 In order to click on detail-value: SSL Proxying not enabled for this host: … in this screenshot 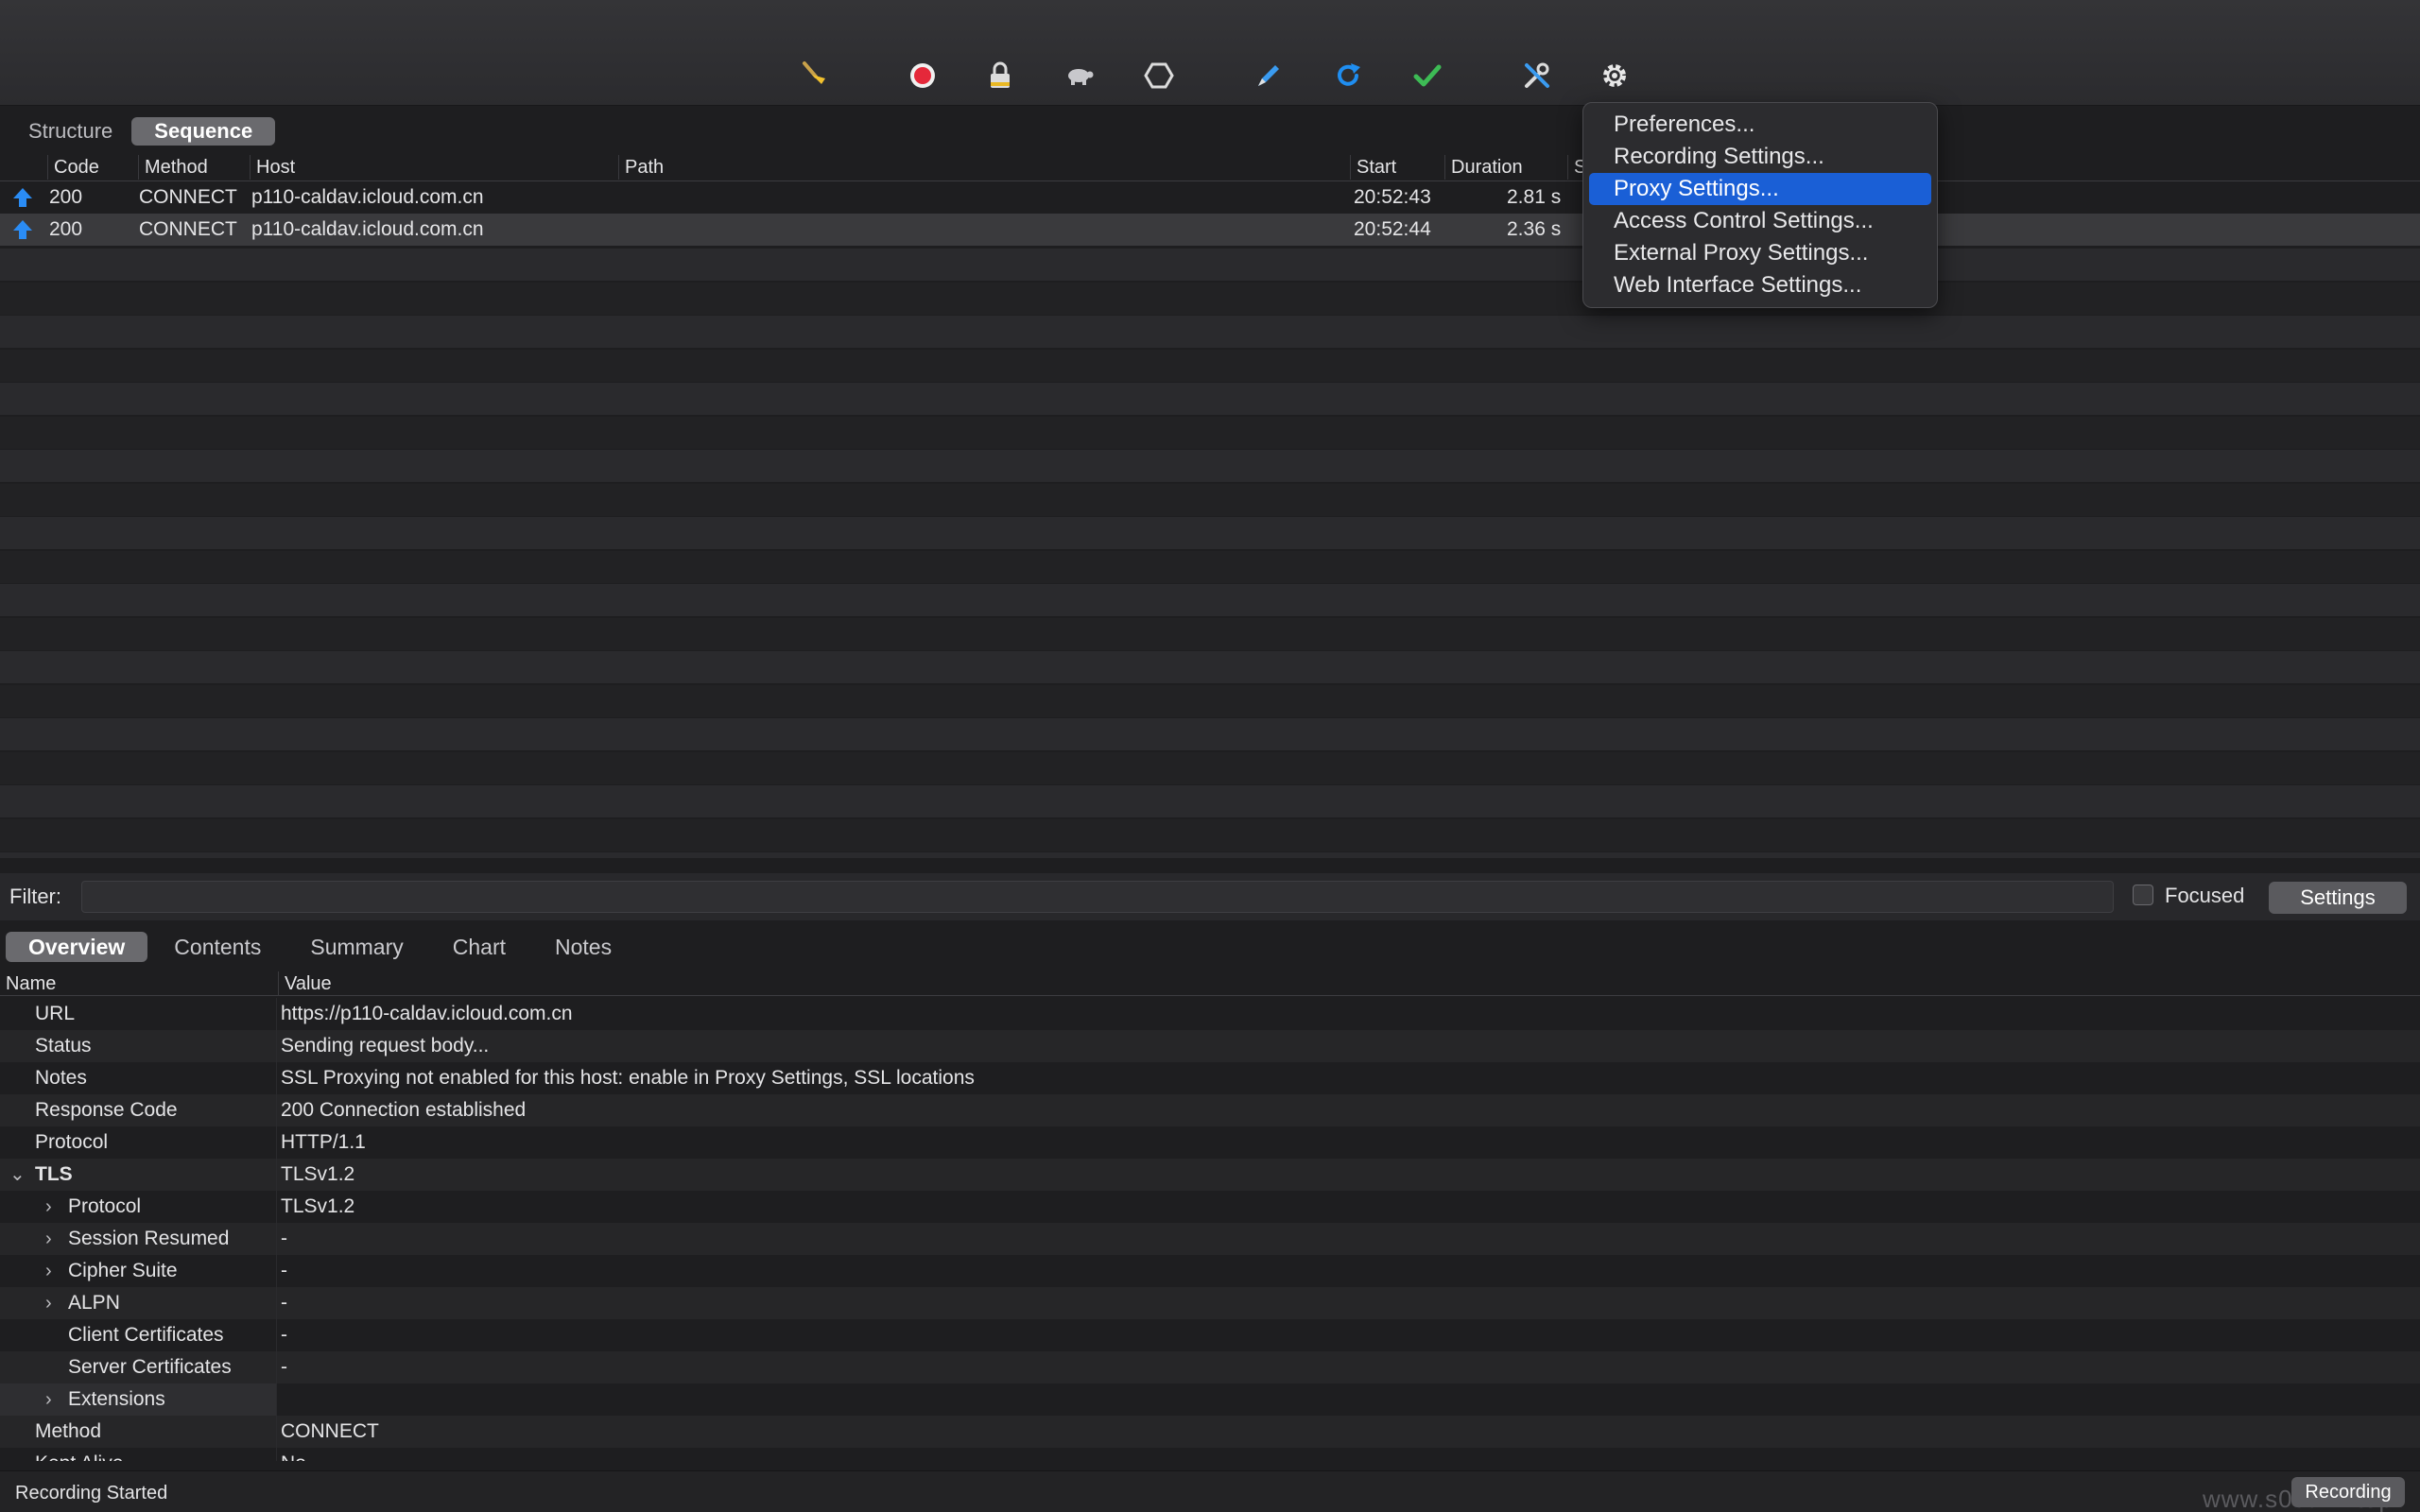, I will do `click(628, 1078)`.